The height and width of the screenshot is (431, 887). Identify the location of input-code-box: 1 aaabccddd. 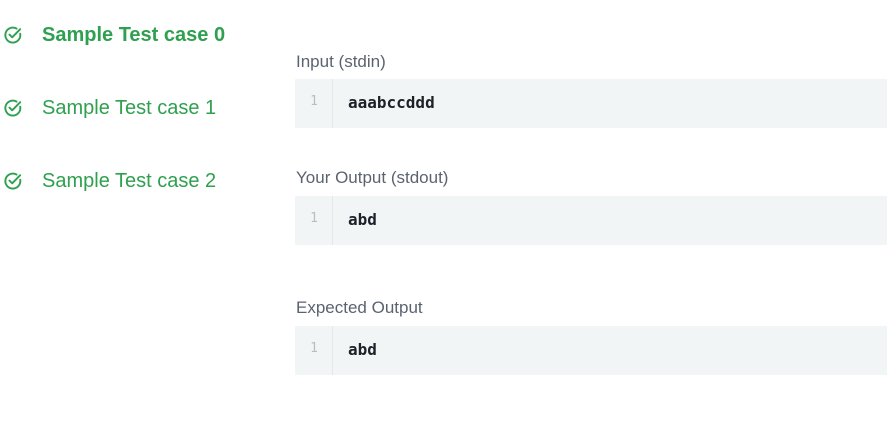
(591, 103).